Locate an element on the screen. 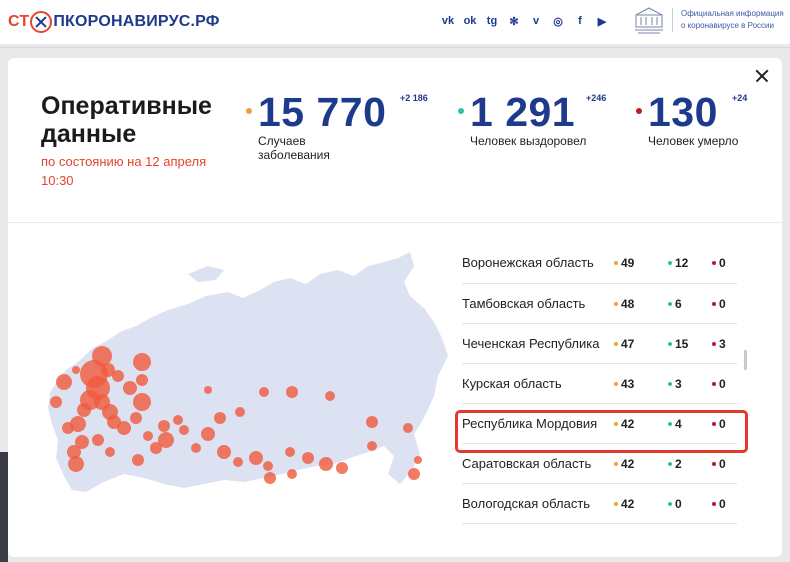 This screenshot has width=790, height=562. cases-count: 48 is located at coordinates (641, 304).